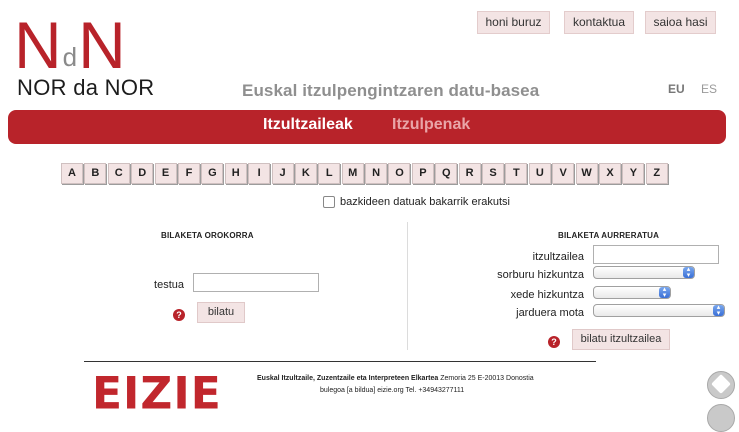 The height and width of the screenshot is (432, 739). What do you see at coordinates (95, 173) in the screenshot?
I see `letter-b-button: B` at bounding box center [95, 173].